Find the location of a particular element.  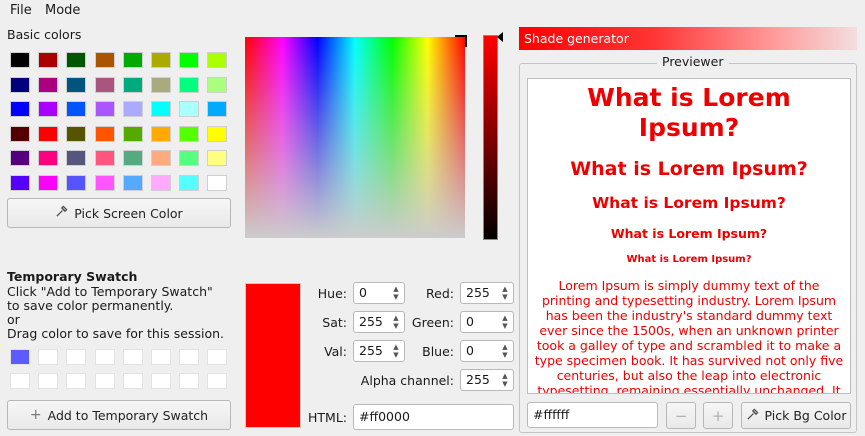

preview-heading-4: What is Lorem Ipsum? is located at coordinates (689, 233).